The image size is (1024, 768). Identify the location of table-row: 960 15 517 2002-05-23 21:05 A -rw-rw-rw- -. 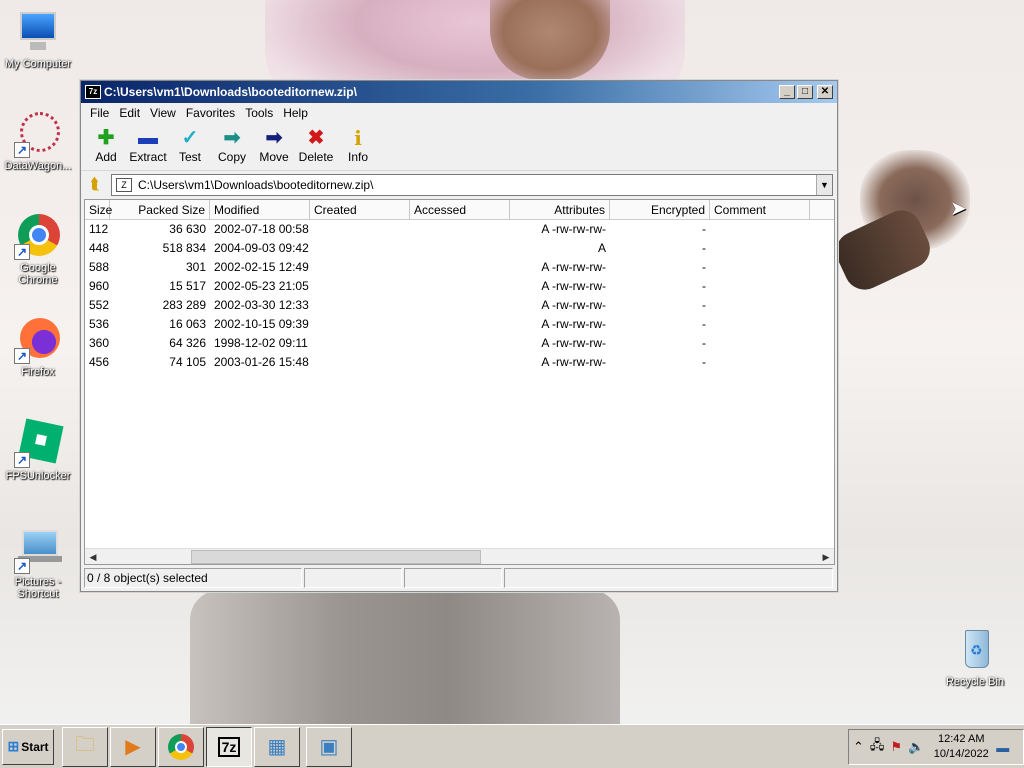
(459, 286).